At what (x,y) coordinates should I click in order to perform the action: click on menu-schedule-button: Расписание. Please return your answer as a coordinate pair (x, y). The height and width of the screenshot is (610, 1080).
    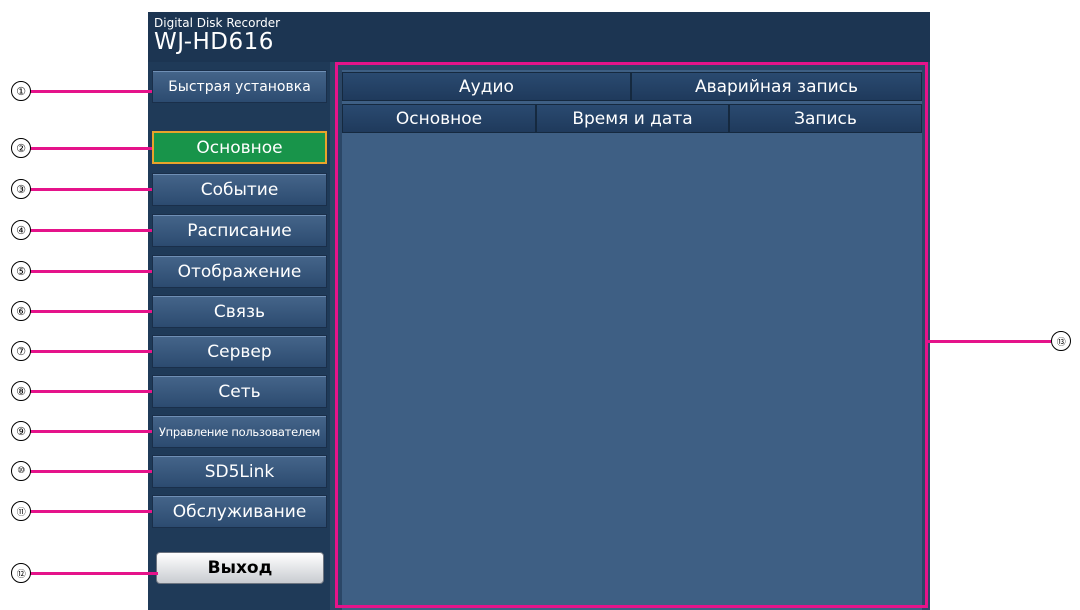
    Looking at the image, I should click on (239, 230).